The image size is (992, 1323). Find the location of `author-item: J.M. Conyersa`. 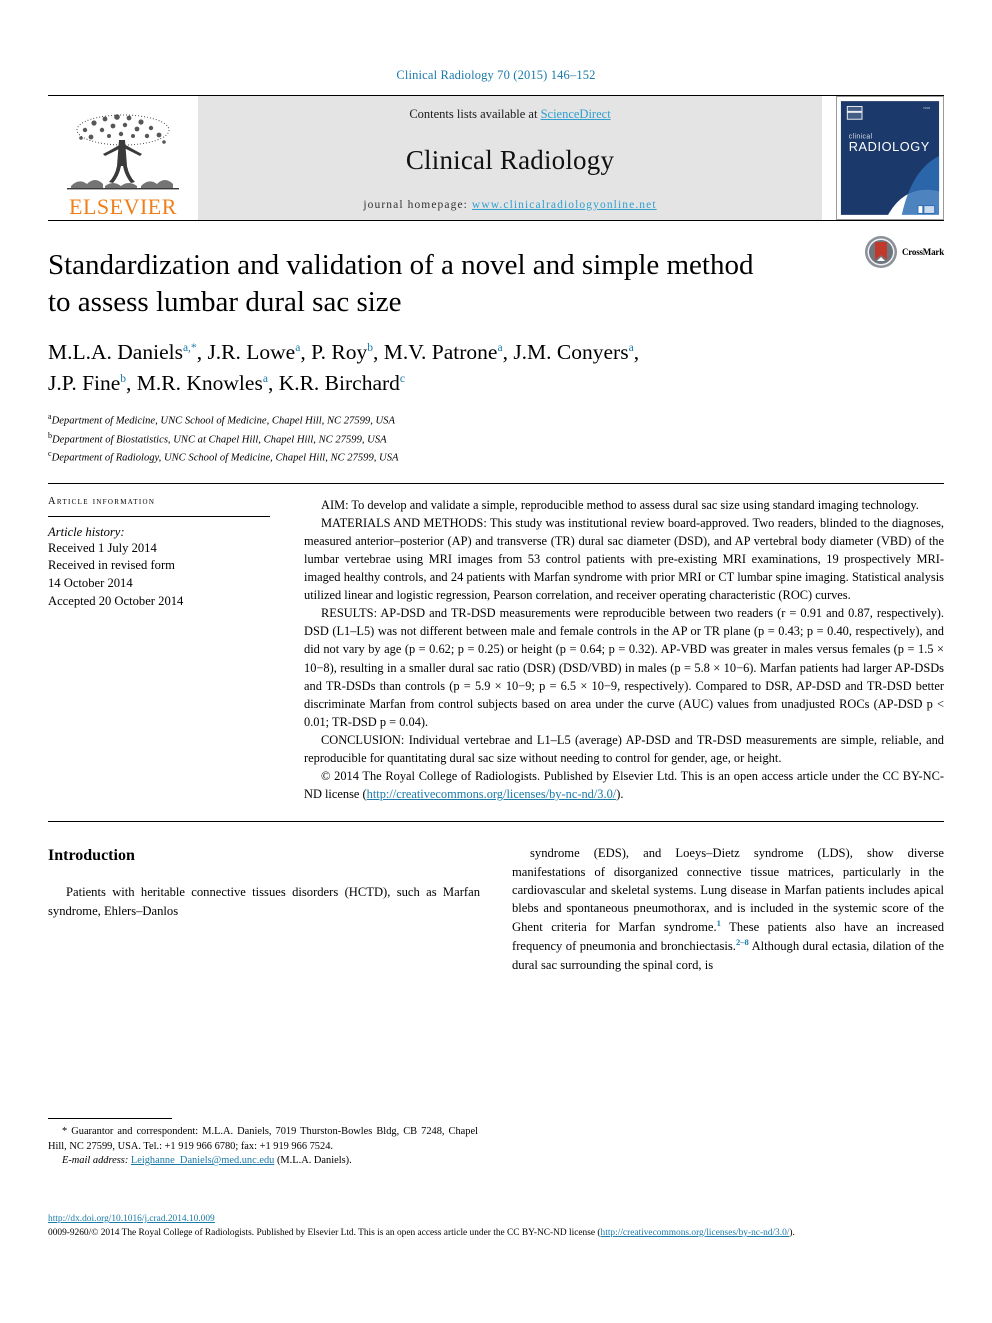

author-item: J.M. Conyersa is located at coordinates (573, 352).